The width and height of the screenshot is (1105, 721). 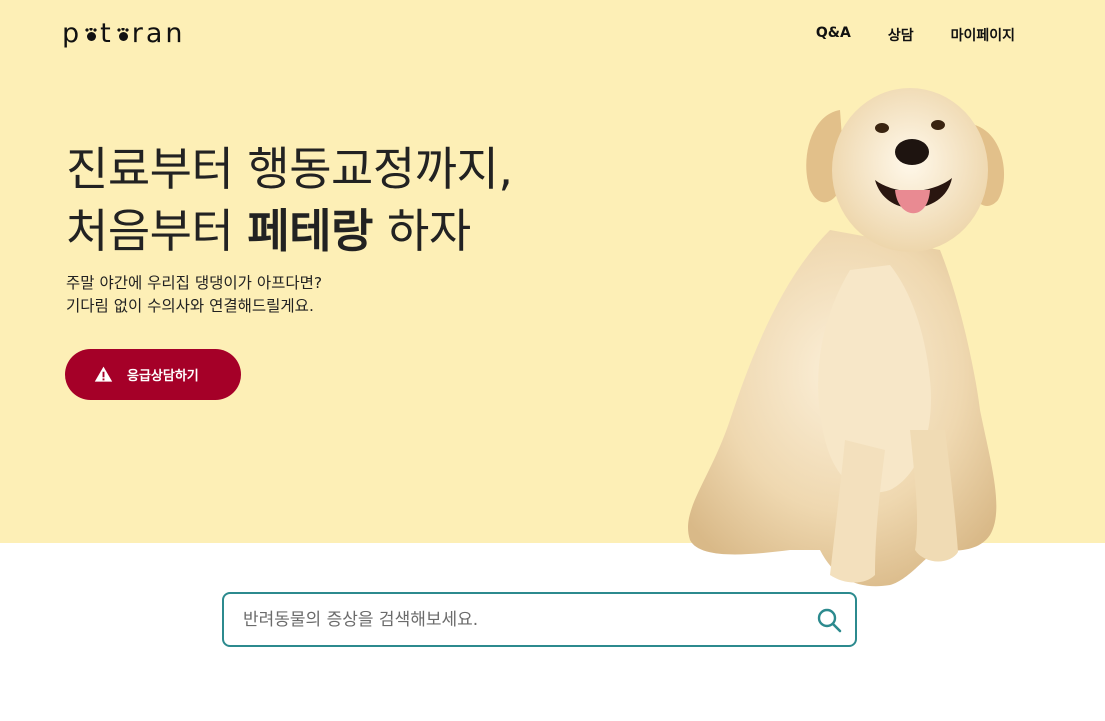 I want to click on headline-brand: 페테랑, so click(x=310, y=231).